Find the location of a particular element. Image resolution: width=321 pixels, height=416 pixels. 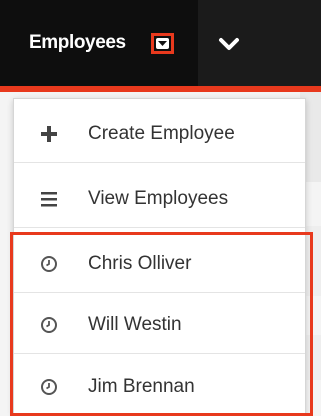

view-employees-item: View Employees is located at coordinates (159, 199).